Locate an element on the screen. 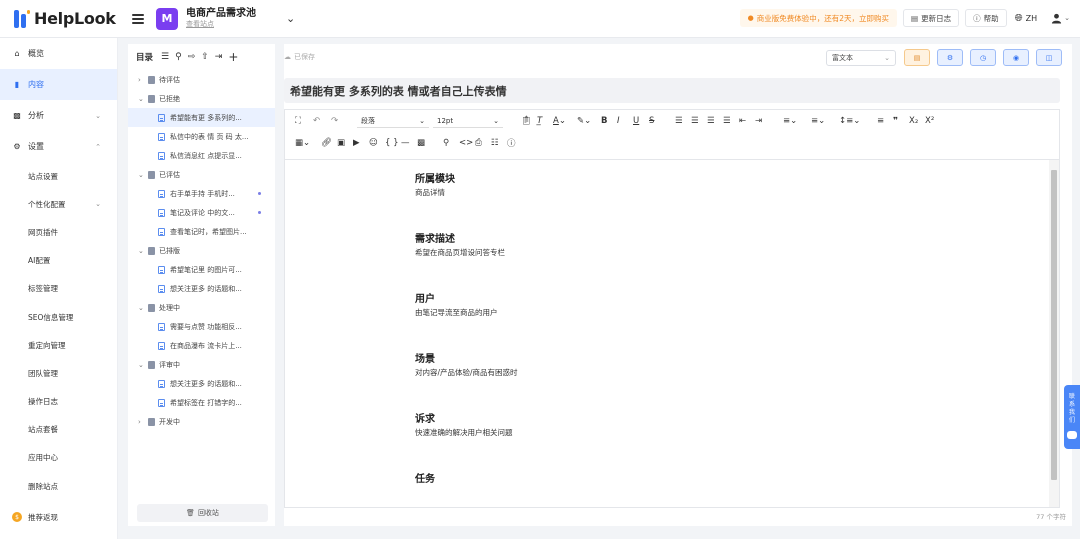 The image size is (1080, 539). undo-icon: ↶ is located at coordinates (322, 121).